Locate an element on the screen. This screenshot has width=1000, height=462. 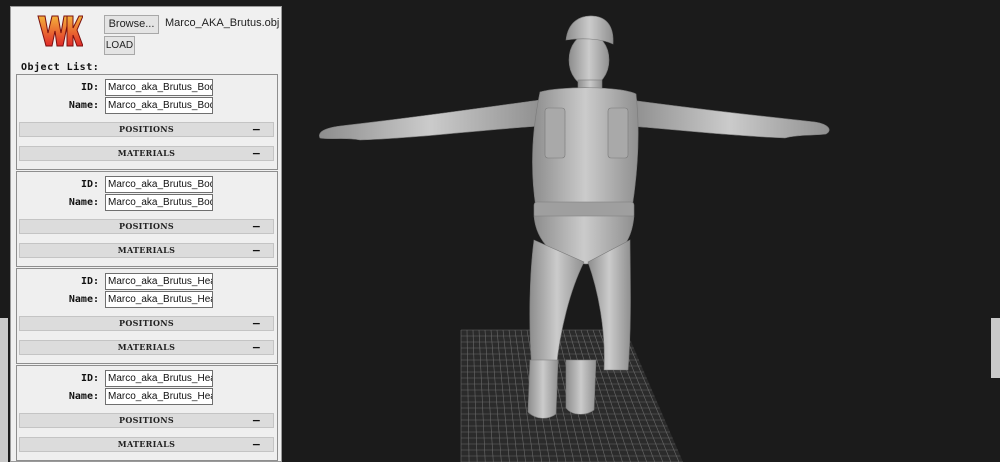
file-name: Marco_AKA_Brutus.obj is located at coordinates (222, 23).